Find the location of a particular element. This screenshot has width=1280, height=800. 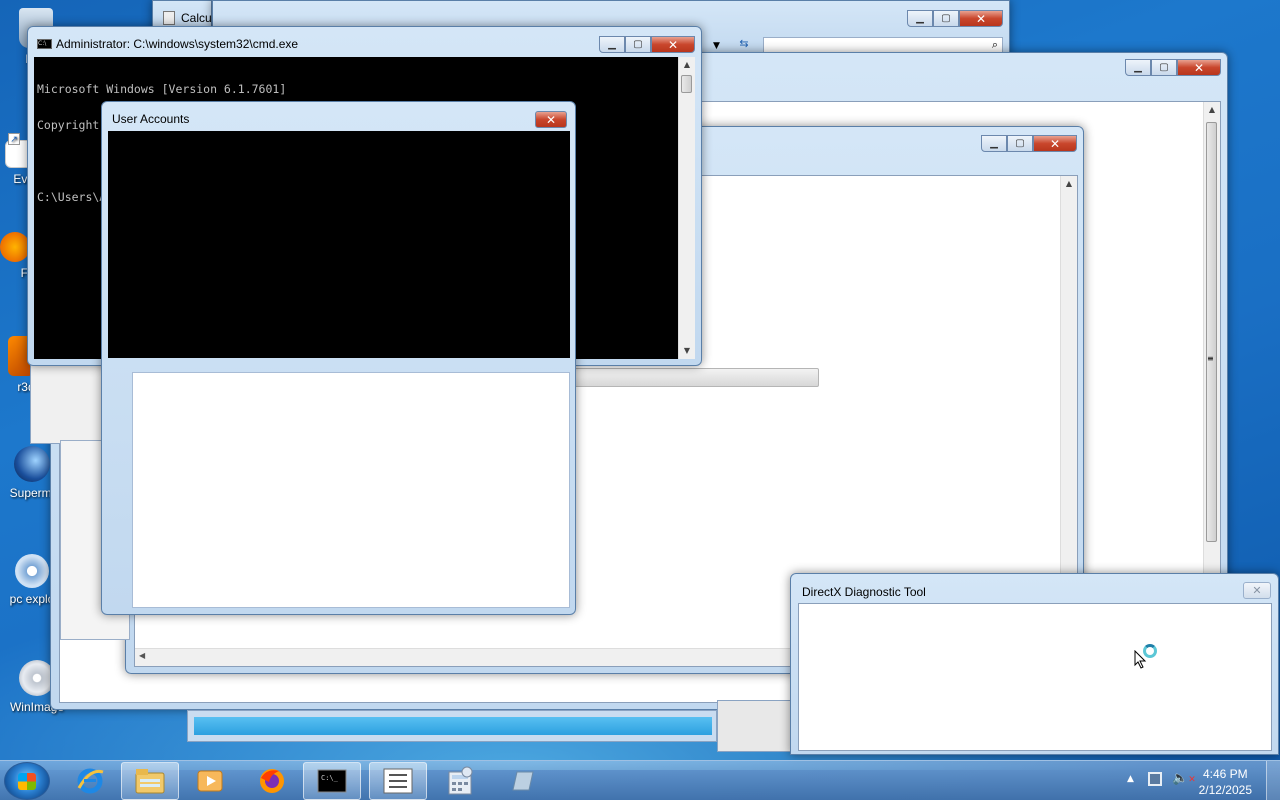

calculator-icon is located at coordinates (460, 780).